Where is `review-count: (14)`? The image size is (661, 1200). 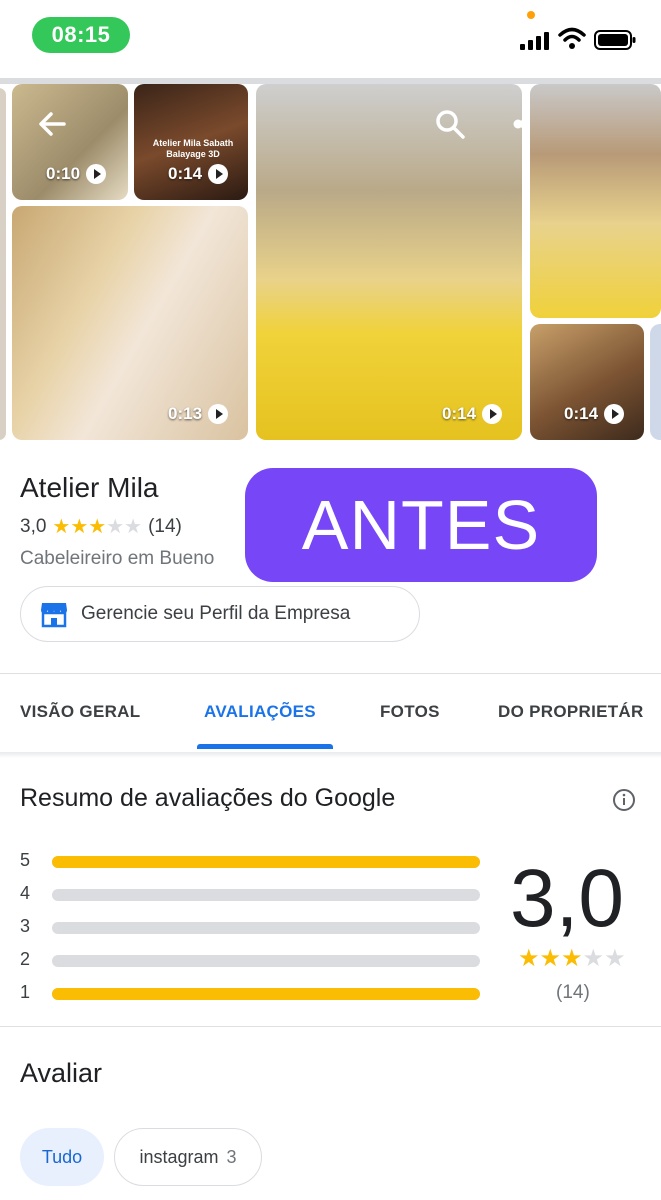
review-count: (14) is located at coordinates (165, 526).